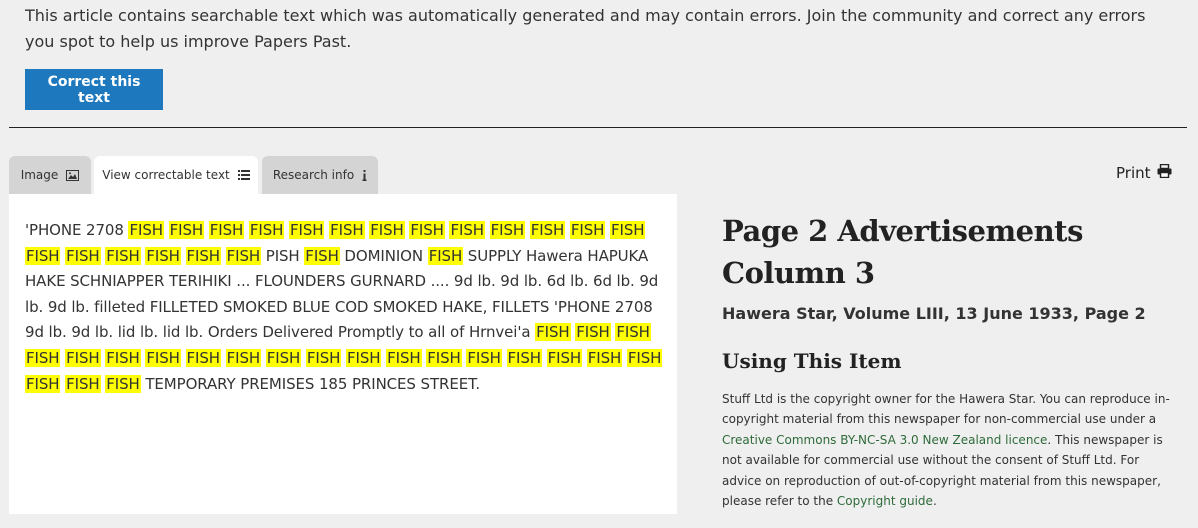 This screenshot has height=528, width=1198. I want to click on correct-text-button: Correct this text, so click(94, 89).